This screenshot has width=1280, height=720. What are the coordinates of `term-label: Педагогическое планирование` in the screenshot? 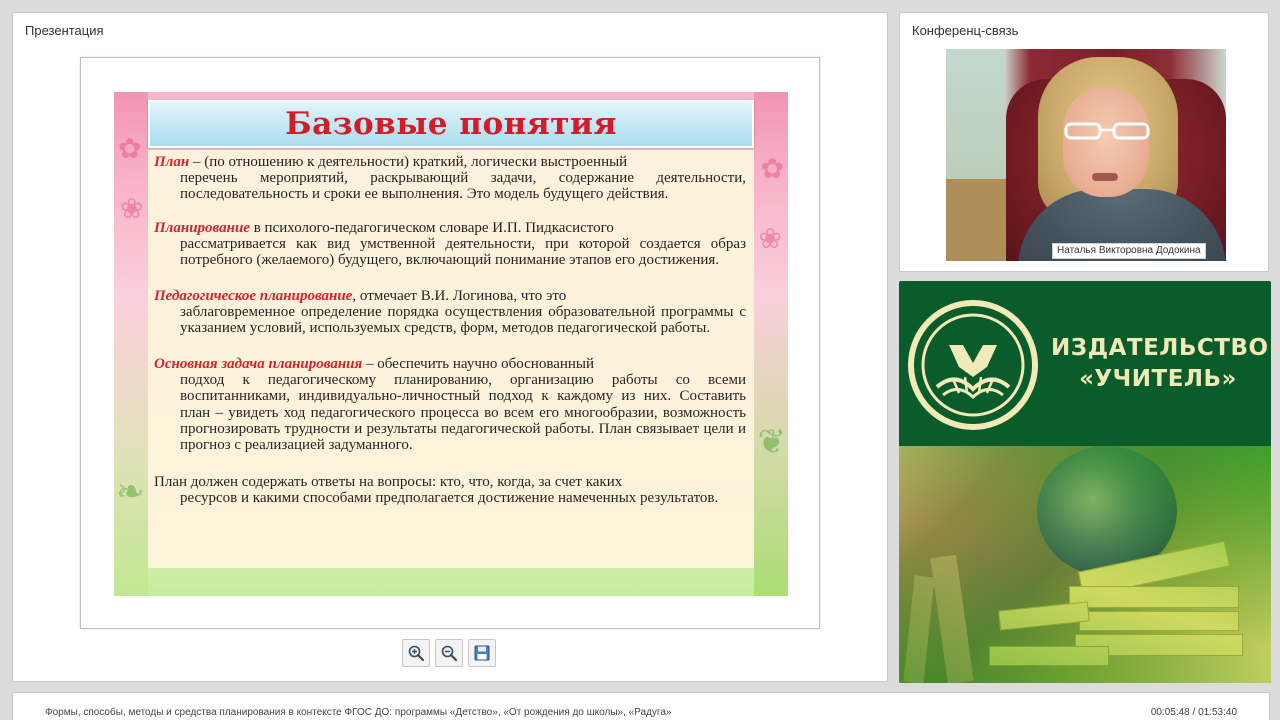 It's located at (253, 296).